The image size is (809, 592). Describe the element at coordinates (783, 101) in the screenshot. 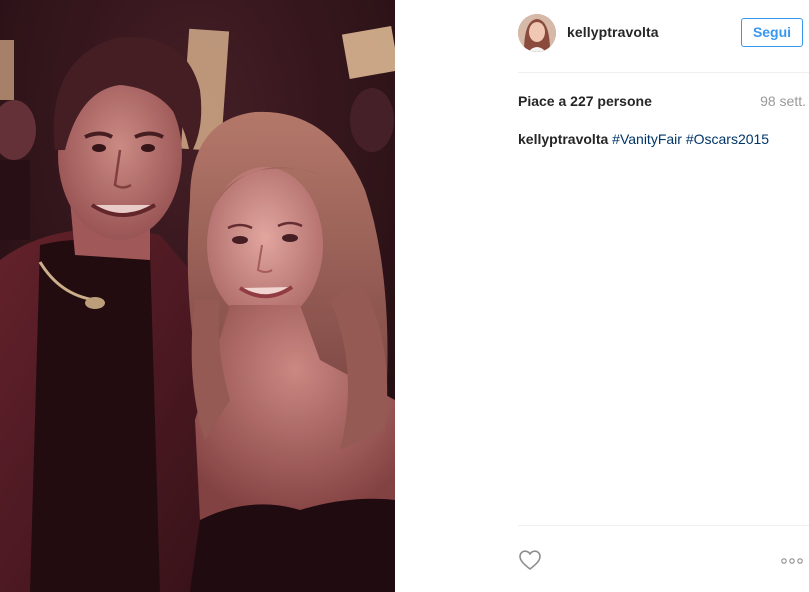

I see `post-timestamp: 98 sett.` at that location.